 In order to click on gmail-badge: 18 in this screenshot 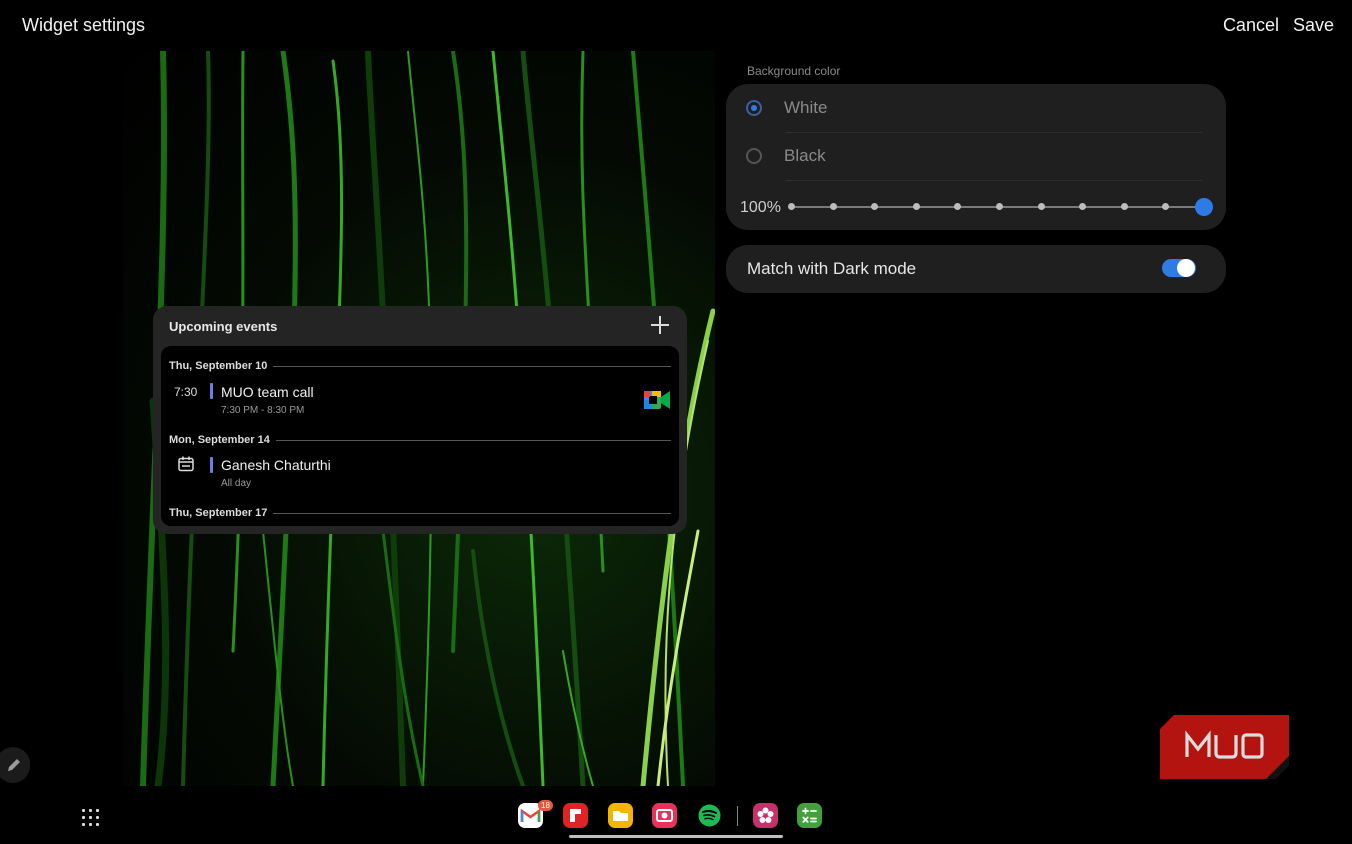, I will do `click(545, 805)`.